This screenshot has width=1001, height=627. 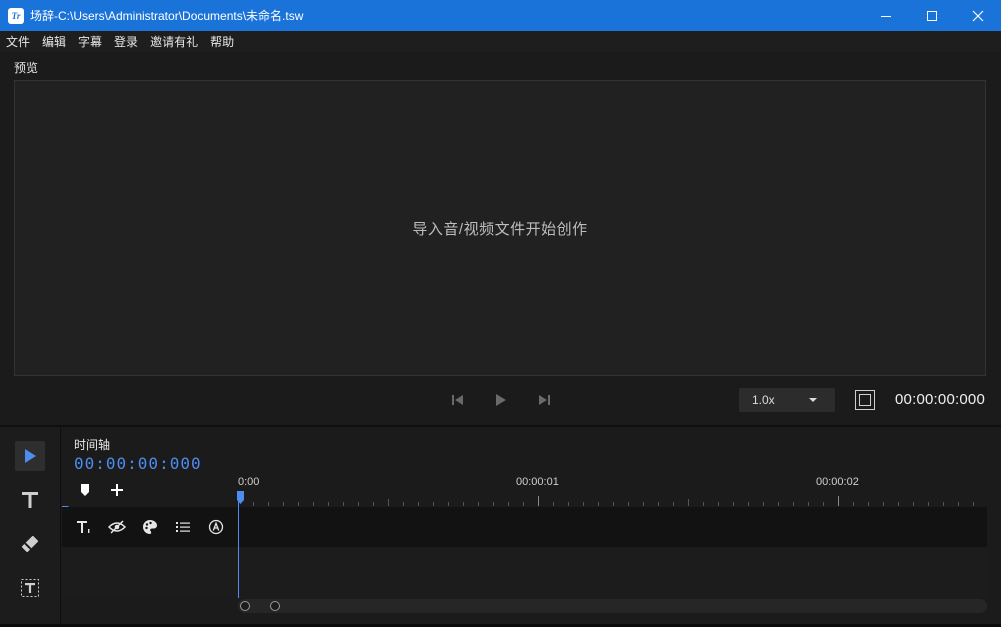 I want to click on maximize-icon, so click(x=932, y=15).